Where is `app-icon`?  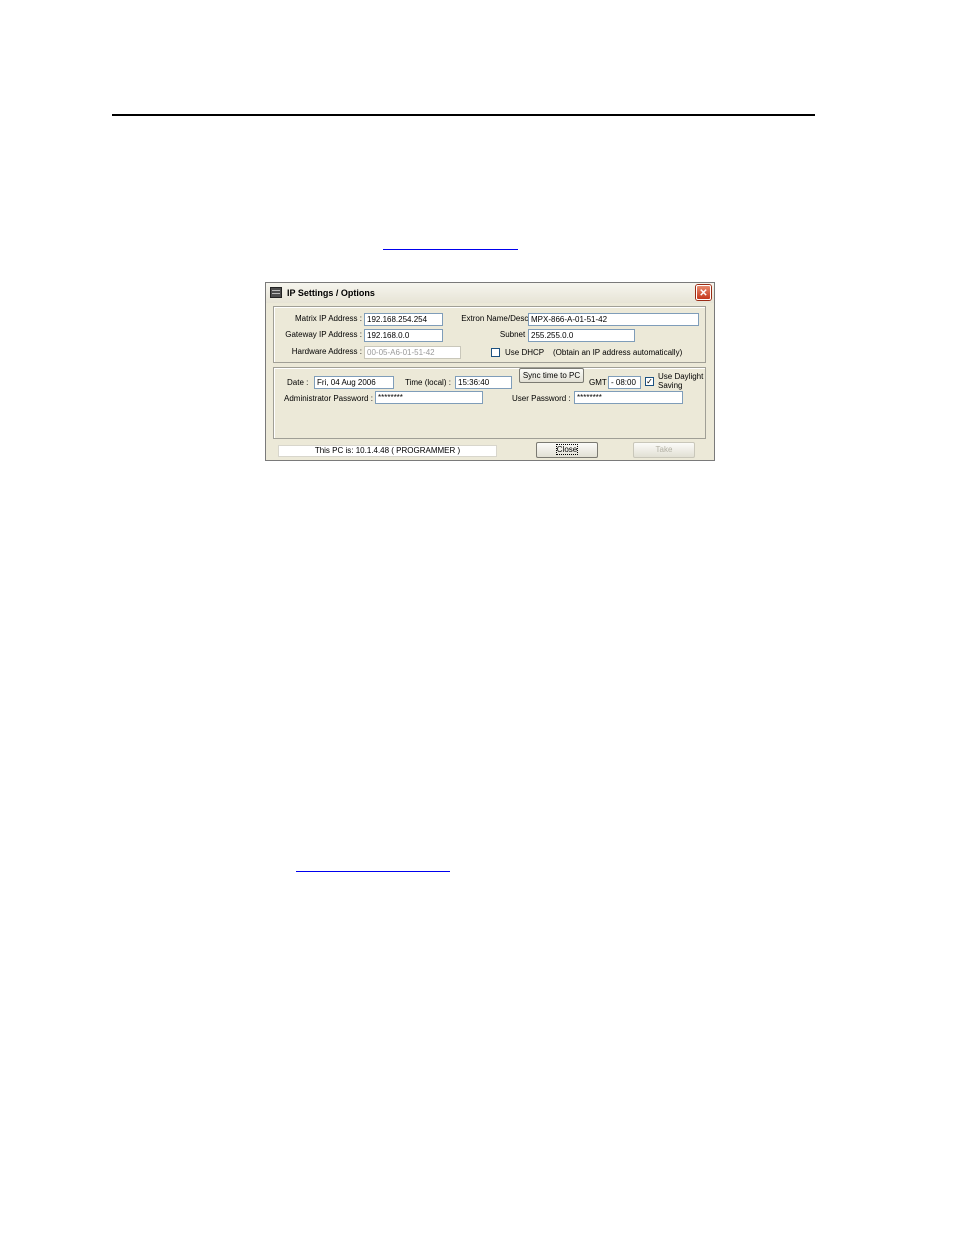
app-icon is located at coordinates (276, 292).